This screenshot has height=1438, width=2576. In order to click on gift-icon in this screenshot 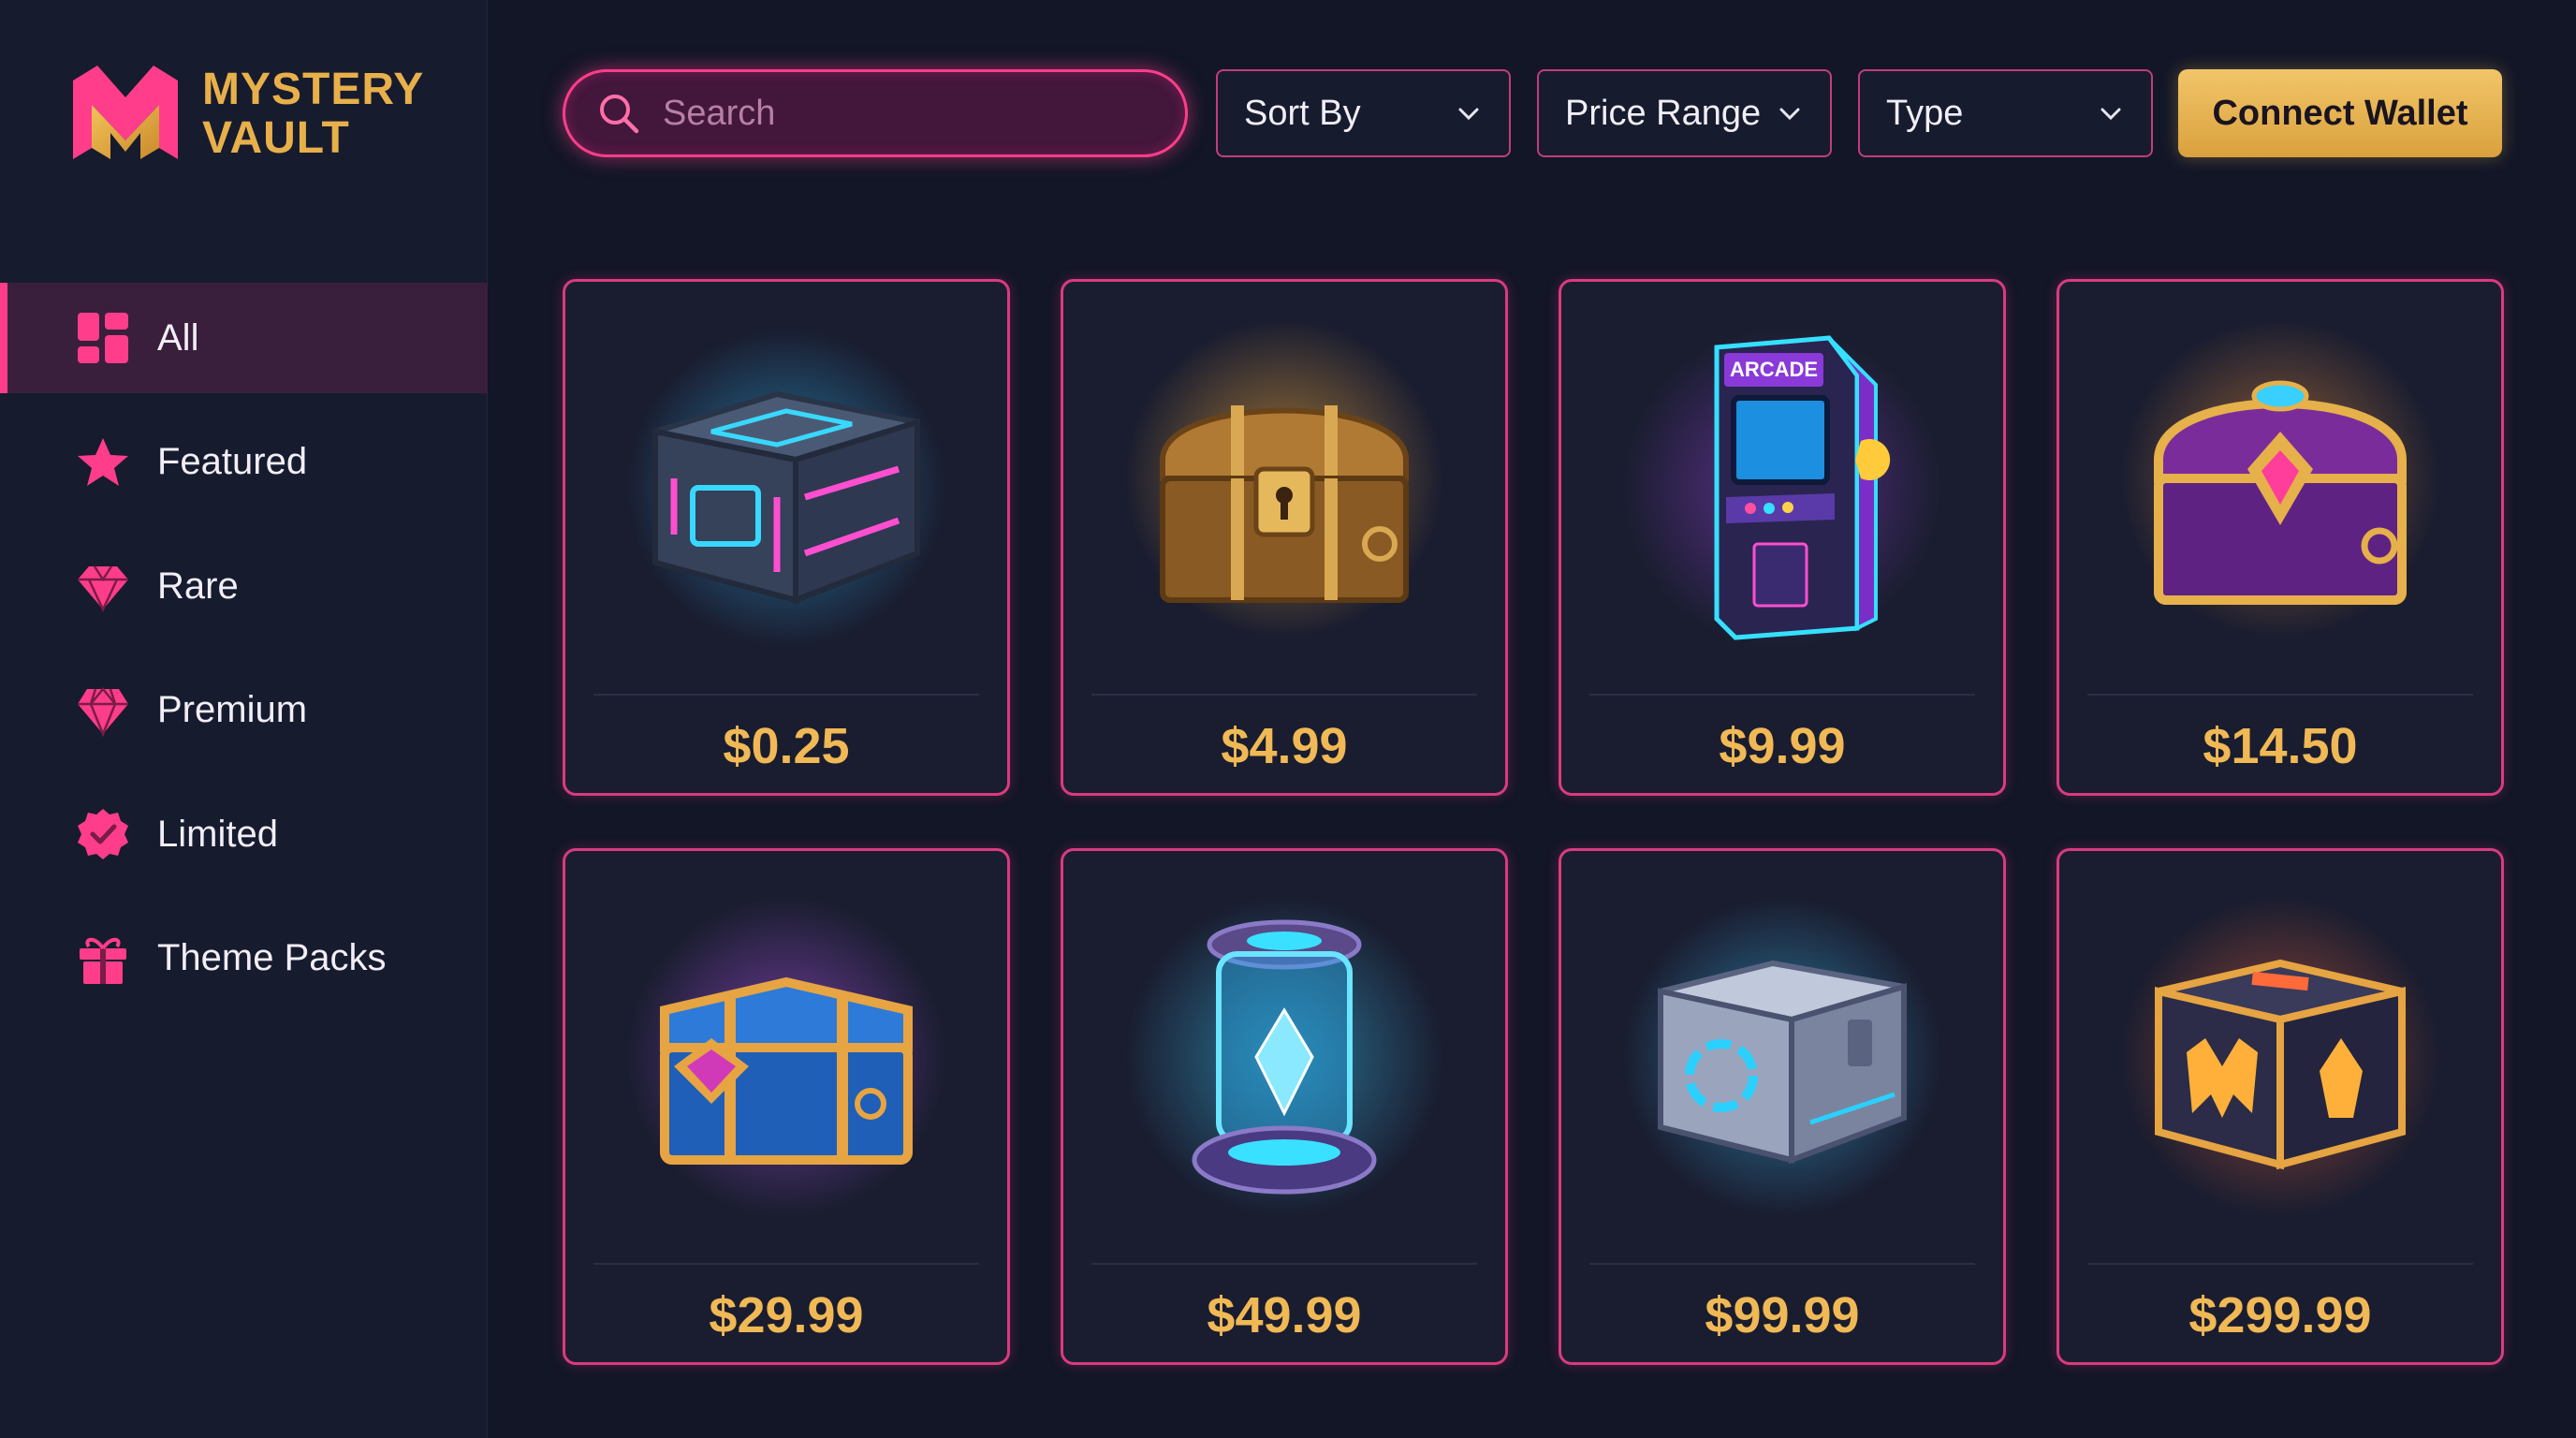, I will do `click(103, 959)`.